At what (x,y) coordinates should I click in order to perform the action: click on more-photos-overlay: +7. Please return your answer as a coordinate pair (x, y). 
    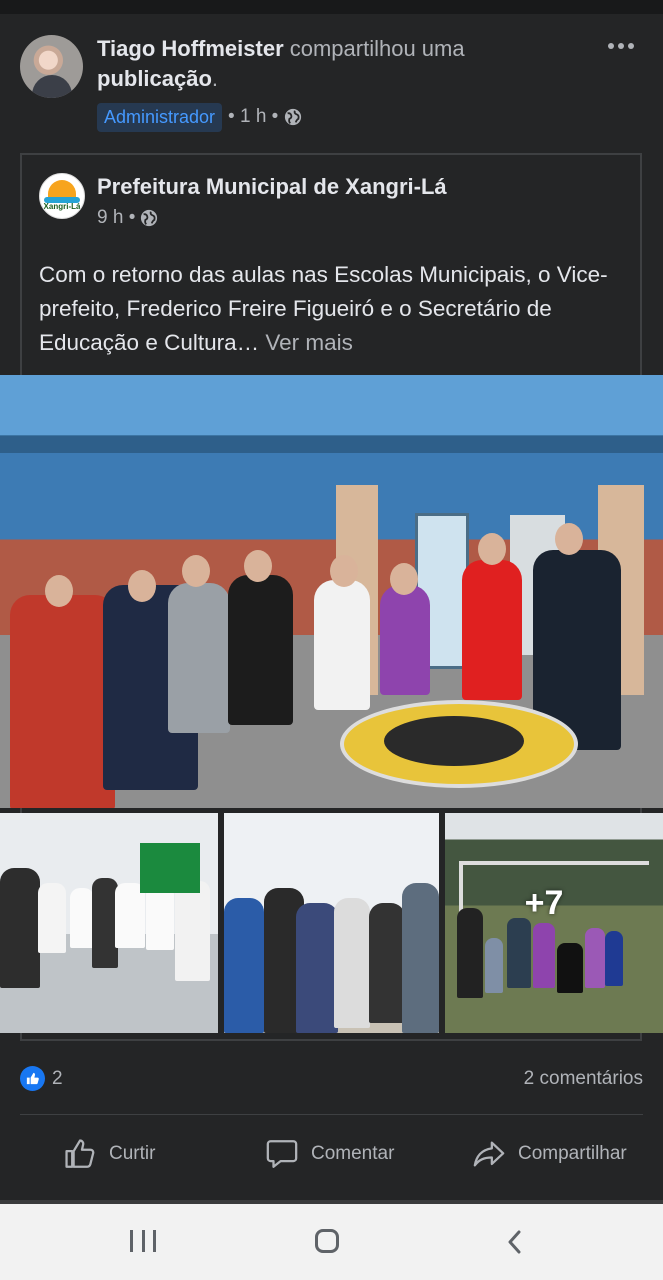
    Looking at the image, I should click on (554, 923).